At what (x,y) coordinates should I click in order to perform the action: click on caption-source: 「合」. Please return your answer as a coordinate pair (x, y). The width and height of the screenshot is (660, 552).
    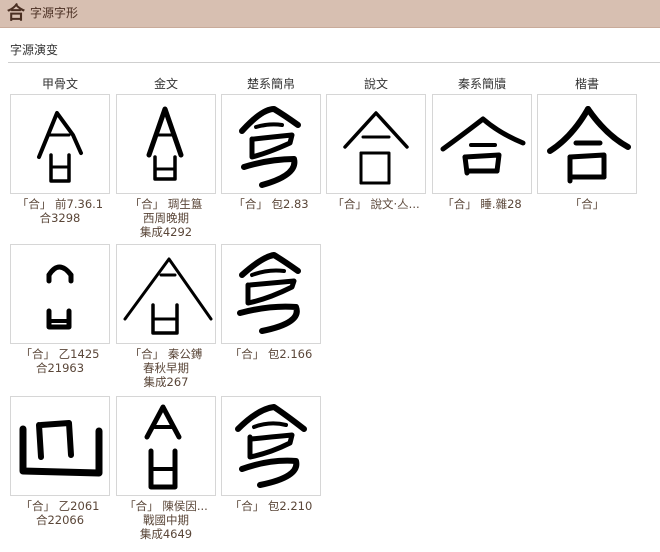
    Looking at the image, I should click on (587, 204).